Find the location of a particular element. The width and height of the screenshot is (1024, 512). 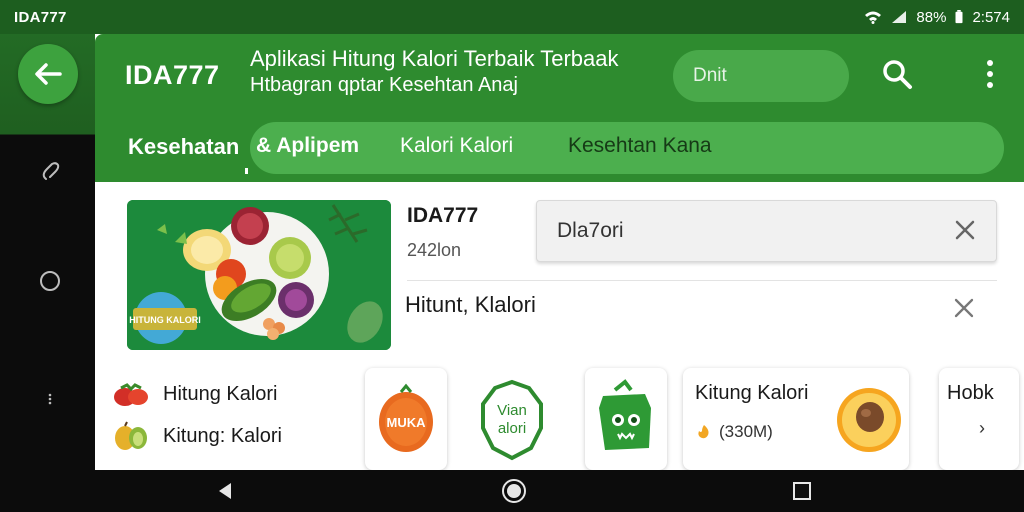

list-item: Hitung Kalori is located at coordinates (194, 394).